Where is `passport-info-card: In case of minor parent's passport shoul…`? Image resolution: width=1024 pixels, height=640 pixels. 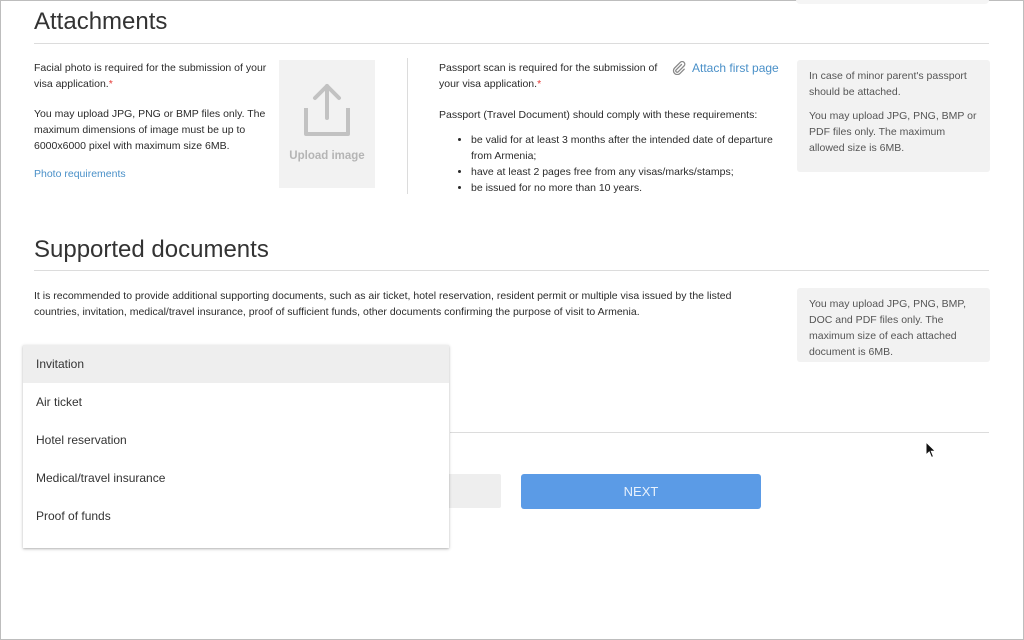 passport-info-card: In case of minor parent's passport shoul… is located at coordinates (893, 116).